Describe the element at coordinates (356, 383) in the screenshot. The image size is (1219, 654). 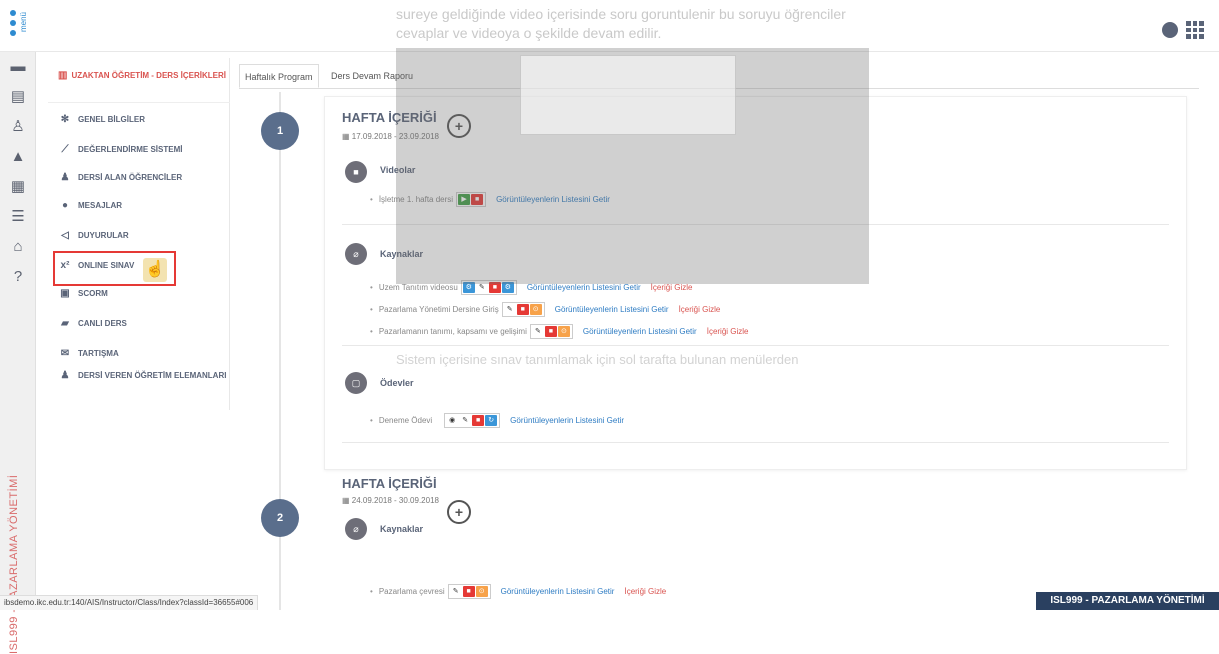
I see `assignment-icon: ▢` at that location.